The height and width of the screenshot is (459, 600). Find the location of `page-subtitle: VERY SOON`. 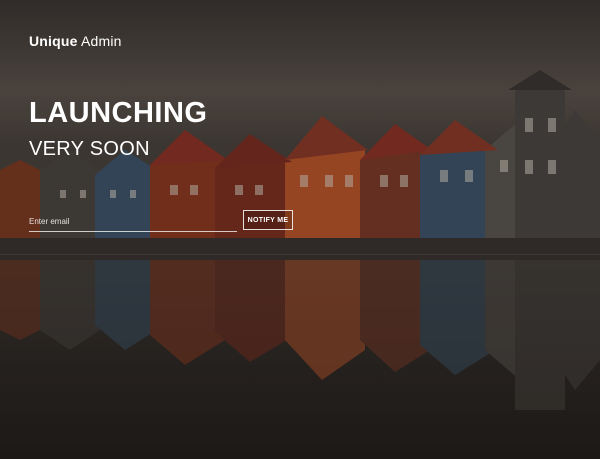

page-subtitle: VERY SOON is located at coordinates (89, 149).